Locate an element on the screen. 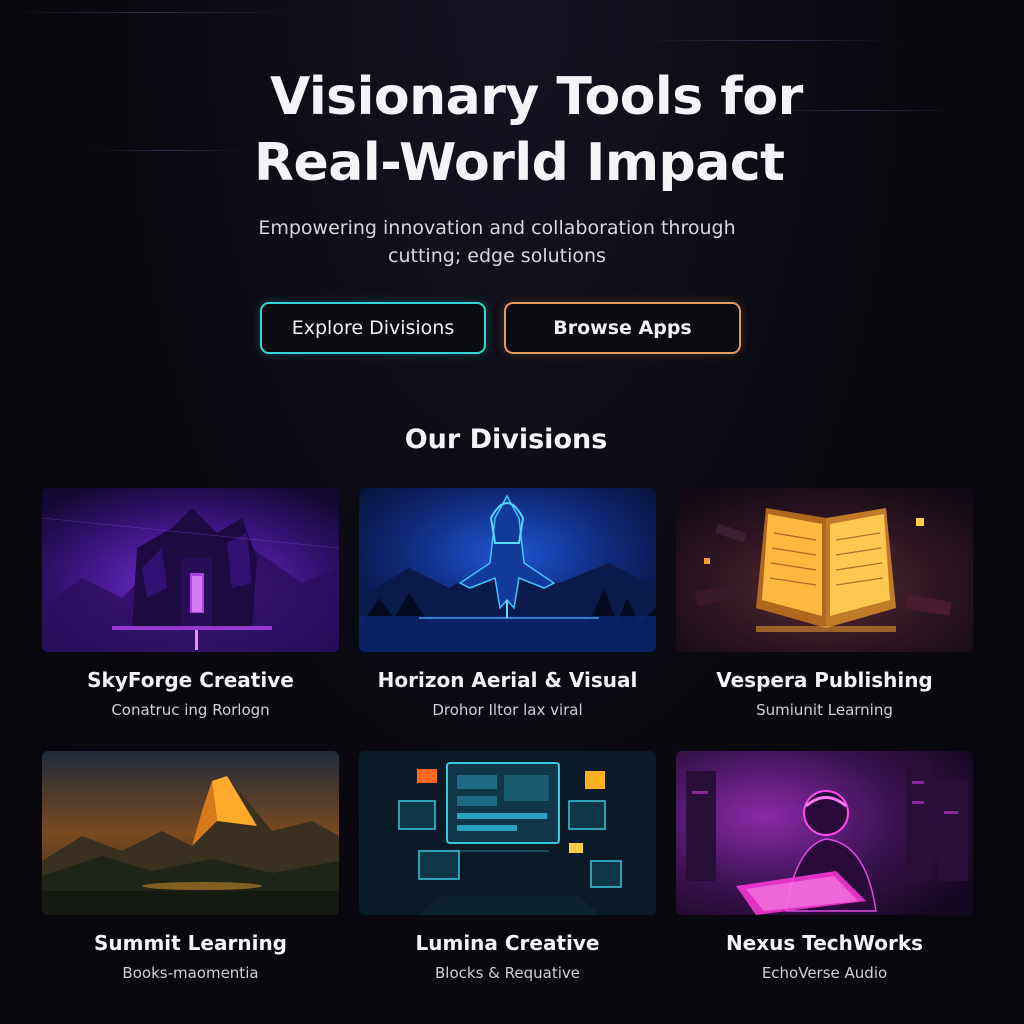 Image resolution: width=1024 pixels, height=1024 pixels. blue-aircraft-image is located at coordinates (507, 570).